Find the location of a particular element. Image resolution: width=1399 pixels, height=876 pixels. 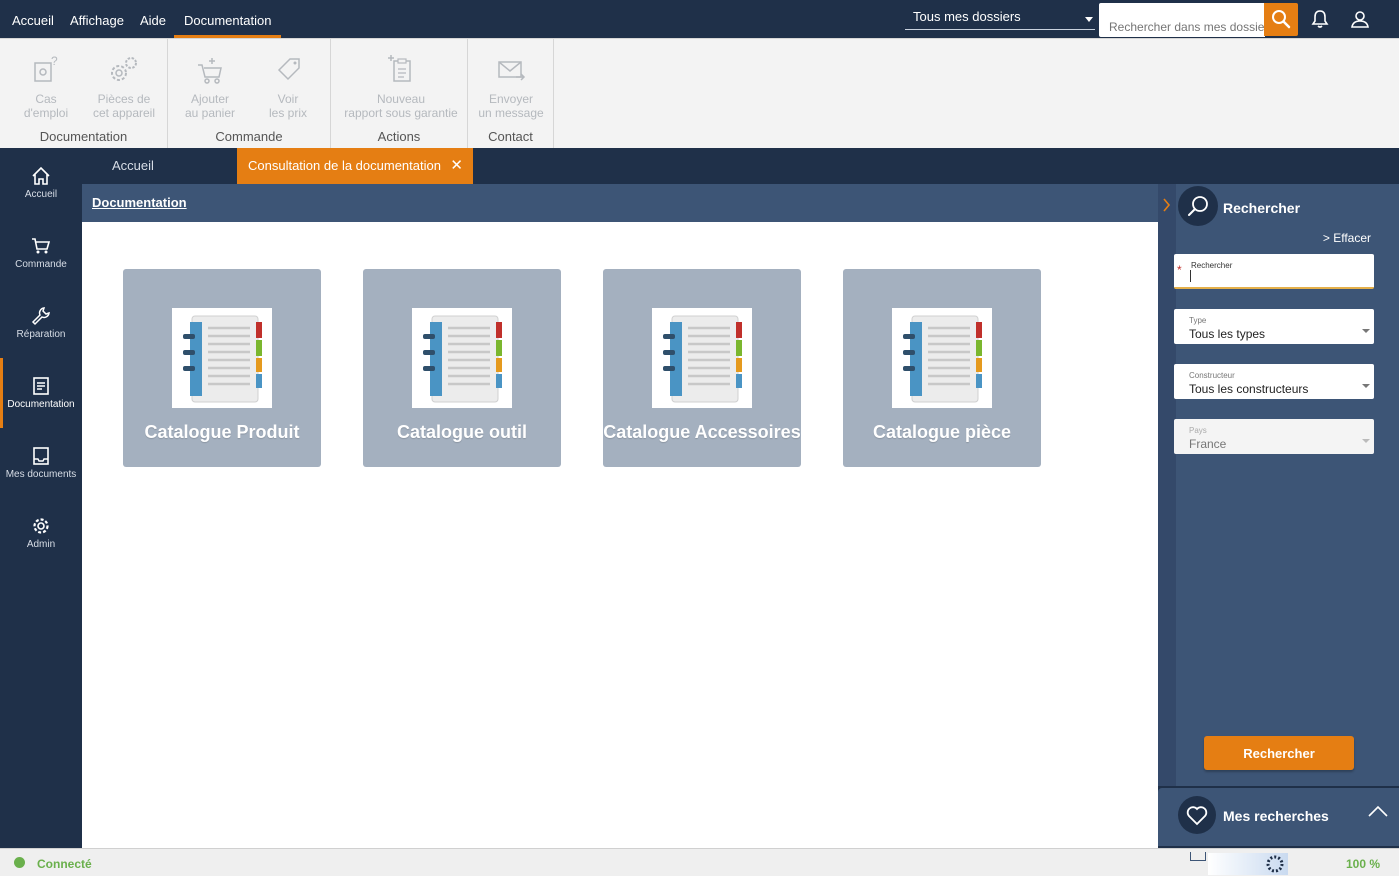

pieces-appareil-button: Pièces de cet appareil is located at coordinates (124, 86).